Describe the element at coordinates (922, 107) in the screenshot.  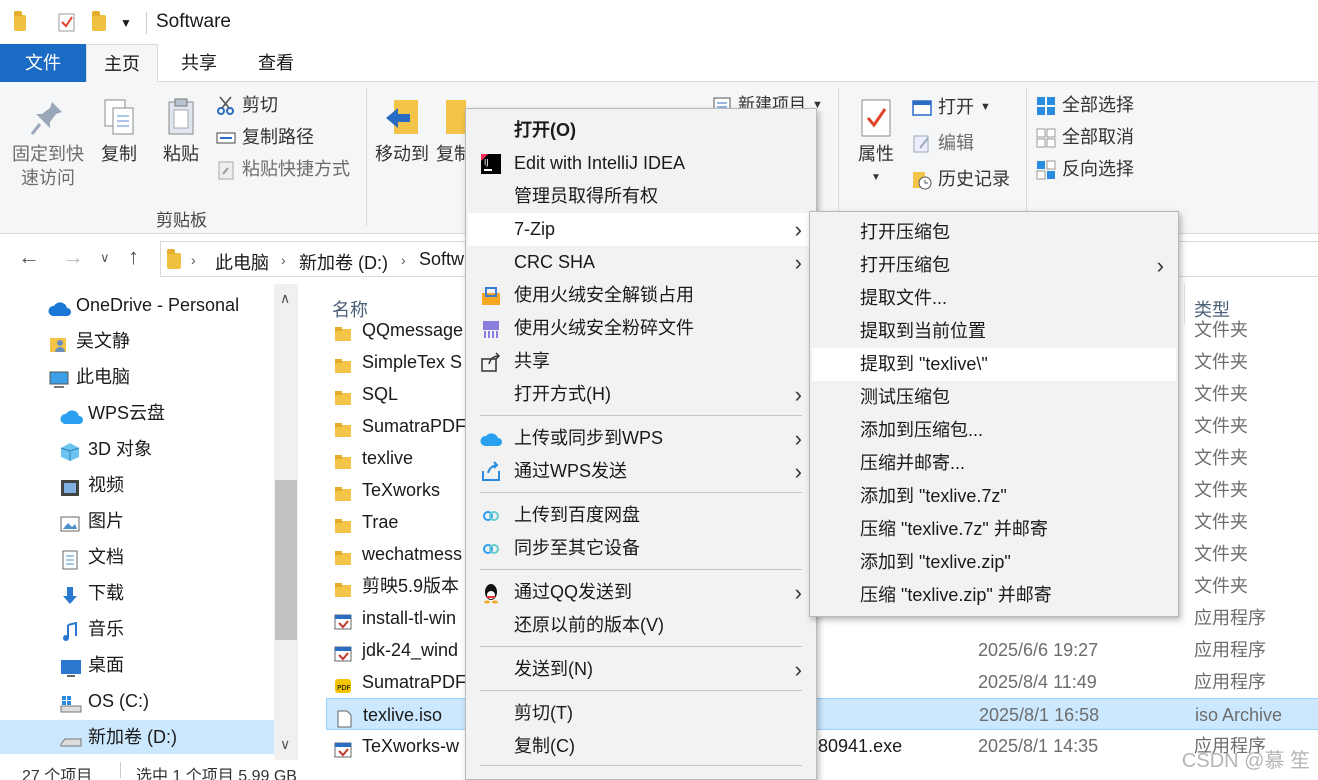
I see `open-icon` at that location.